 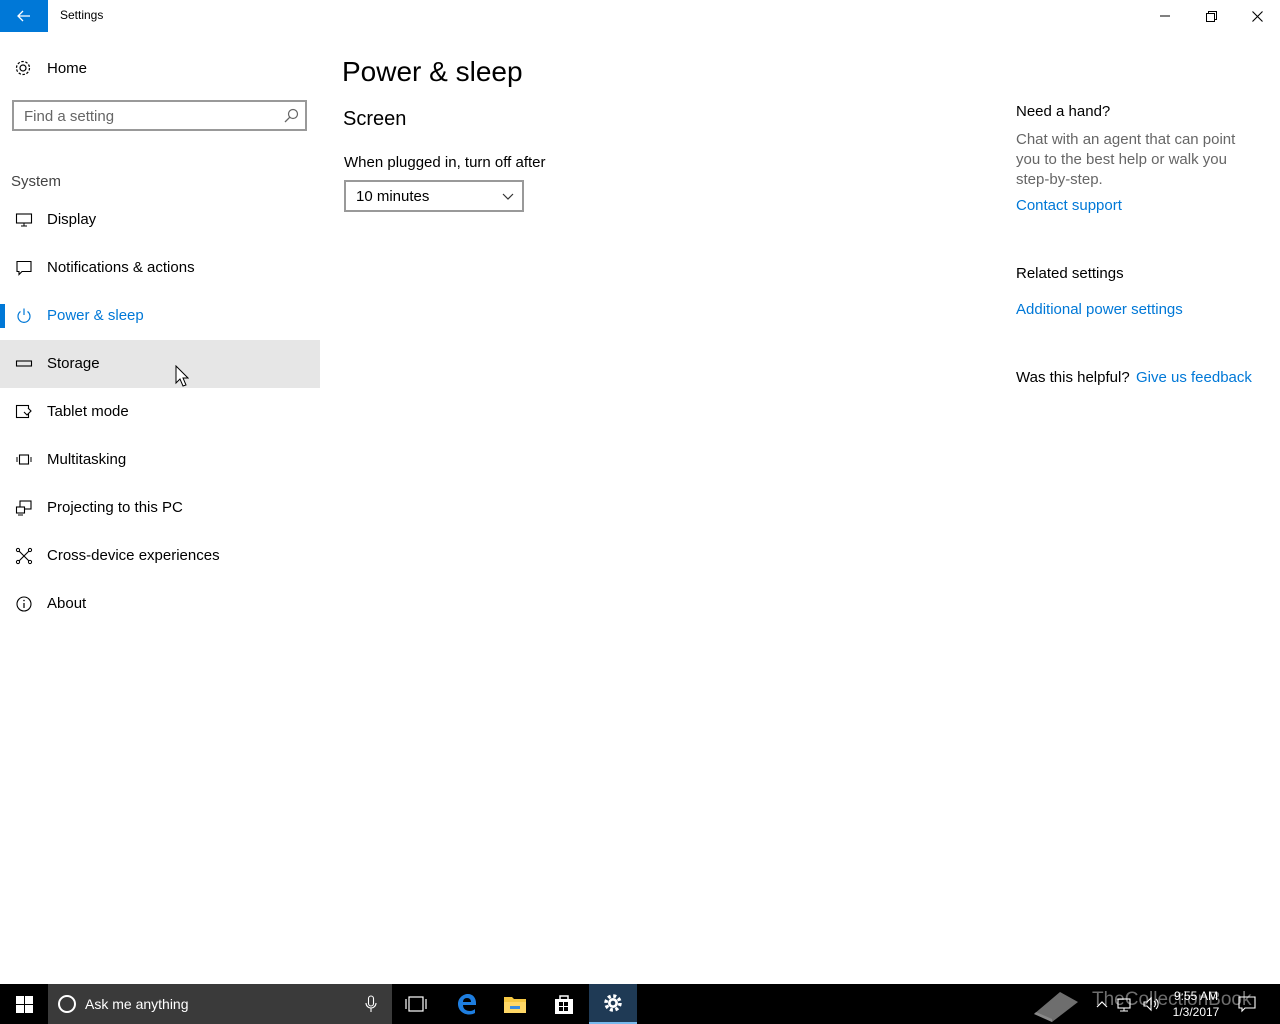 I want to click on sidebar-item-projecting: Projecting to this PC, so click(x=160, y=508).